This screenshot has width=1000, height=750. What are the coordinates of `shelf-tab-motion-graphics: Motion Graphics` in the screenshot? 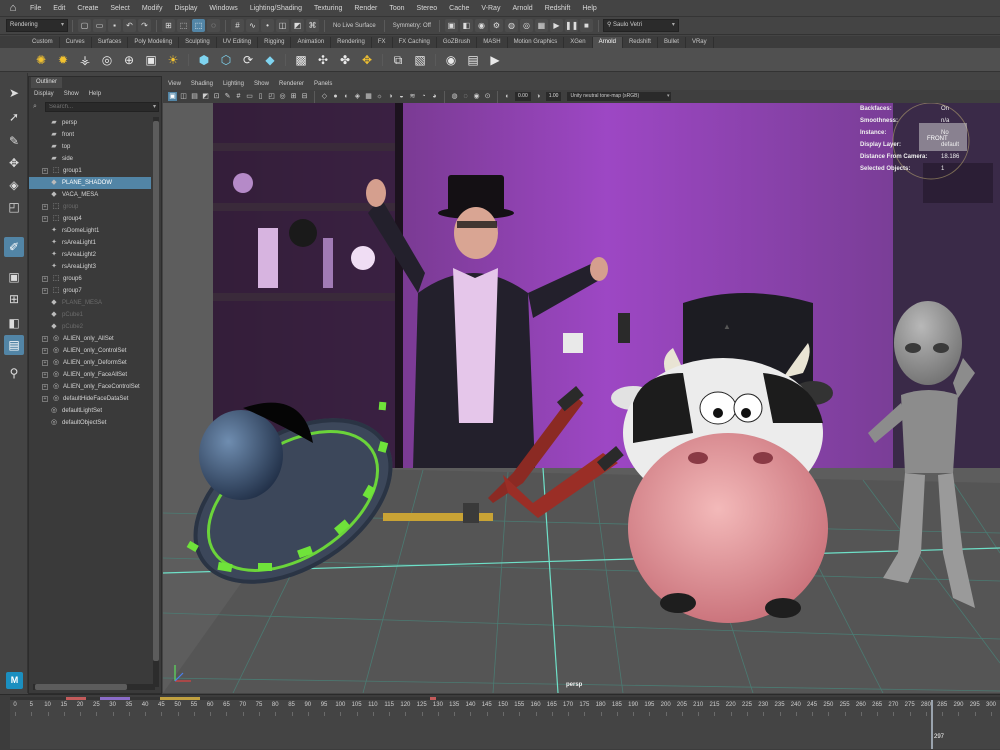 It's located at (536, 42).